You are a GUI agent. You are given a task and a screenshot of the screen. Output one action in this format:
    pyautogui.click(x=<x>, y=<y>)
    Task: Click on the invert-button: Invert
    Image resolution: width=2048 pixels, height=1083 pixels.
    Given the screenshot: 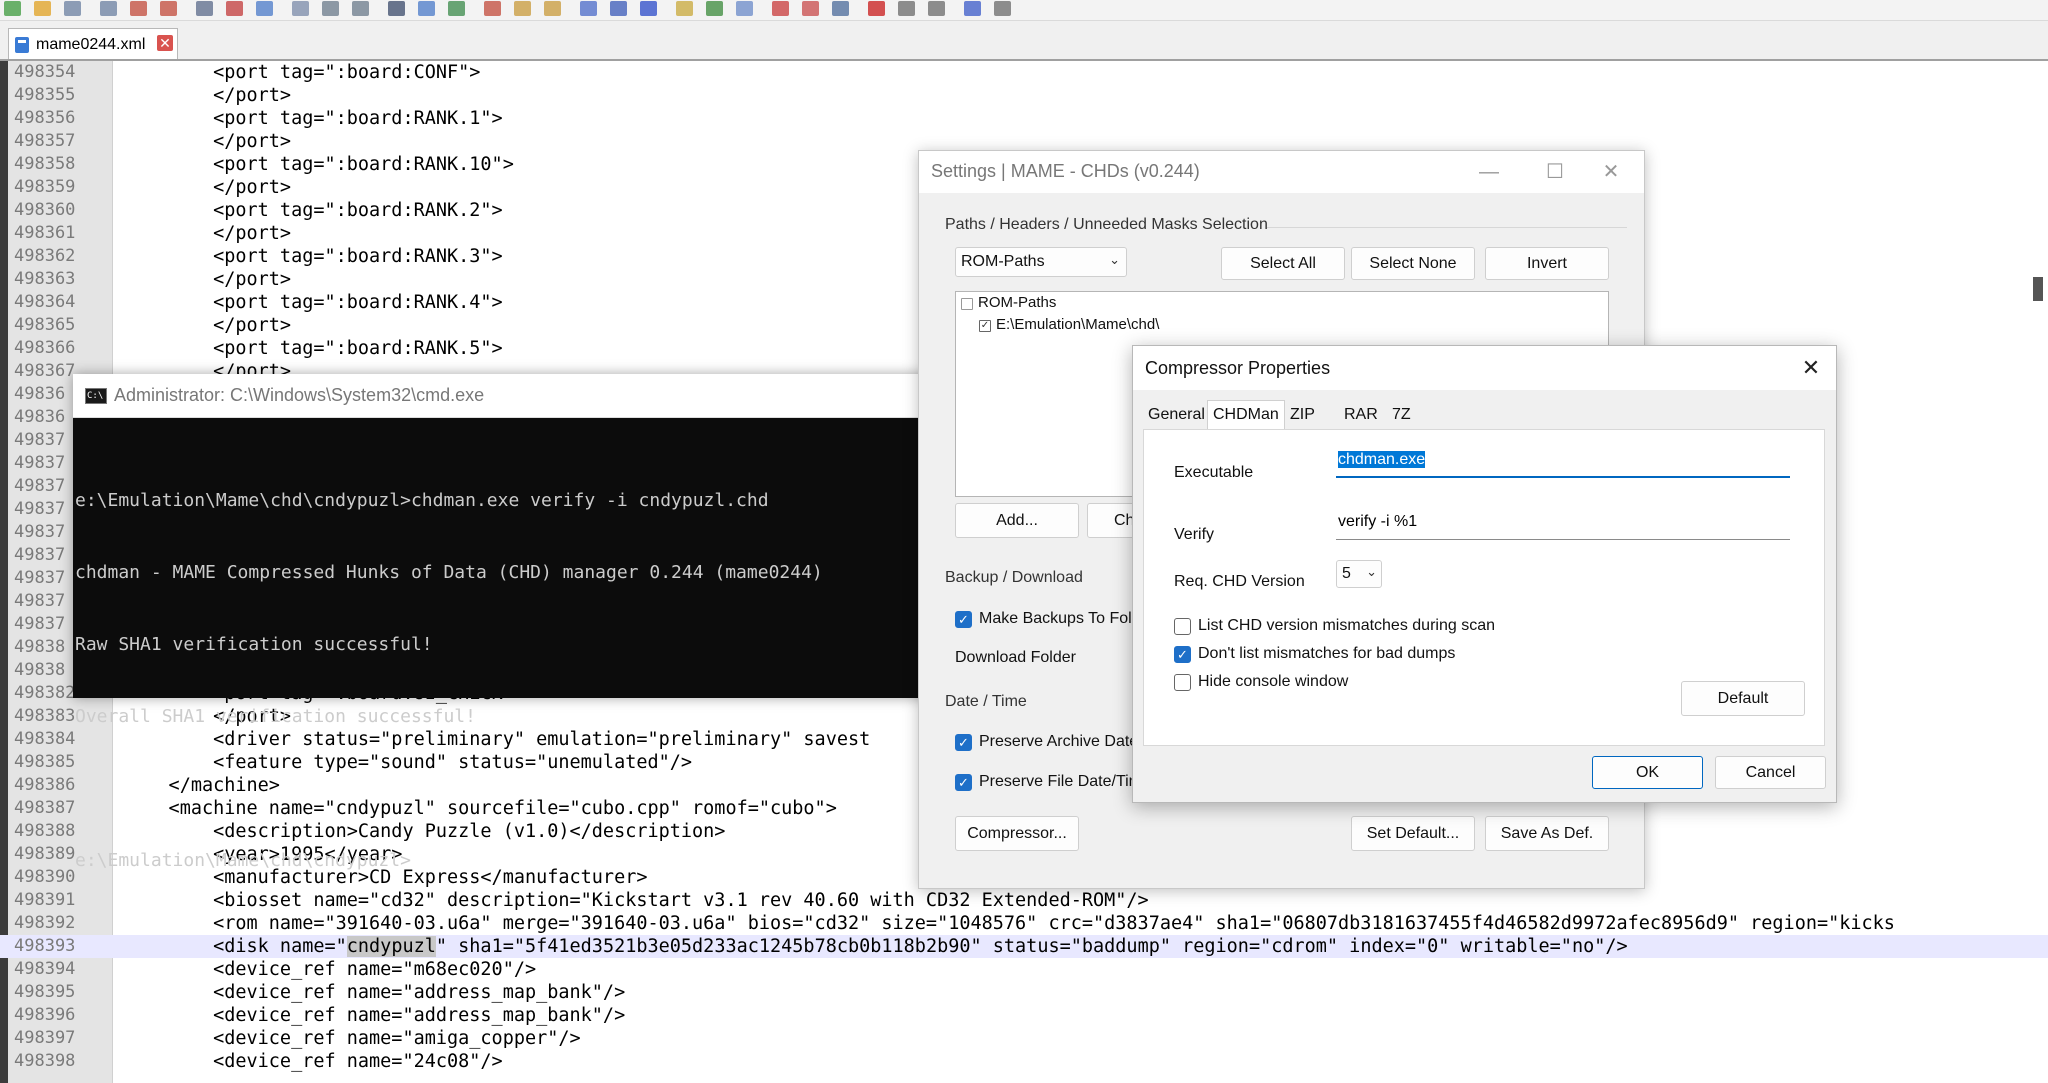 What is the action you would take?
    pyautogui.click(x=1547, y=263)
    